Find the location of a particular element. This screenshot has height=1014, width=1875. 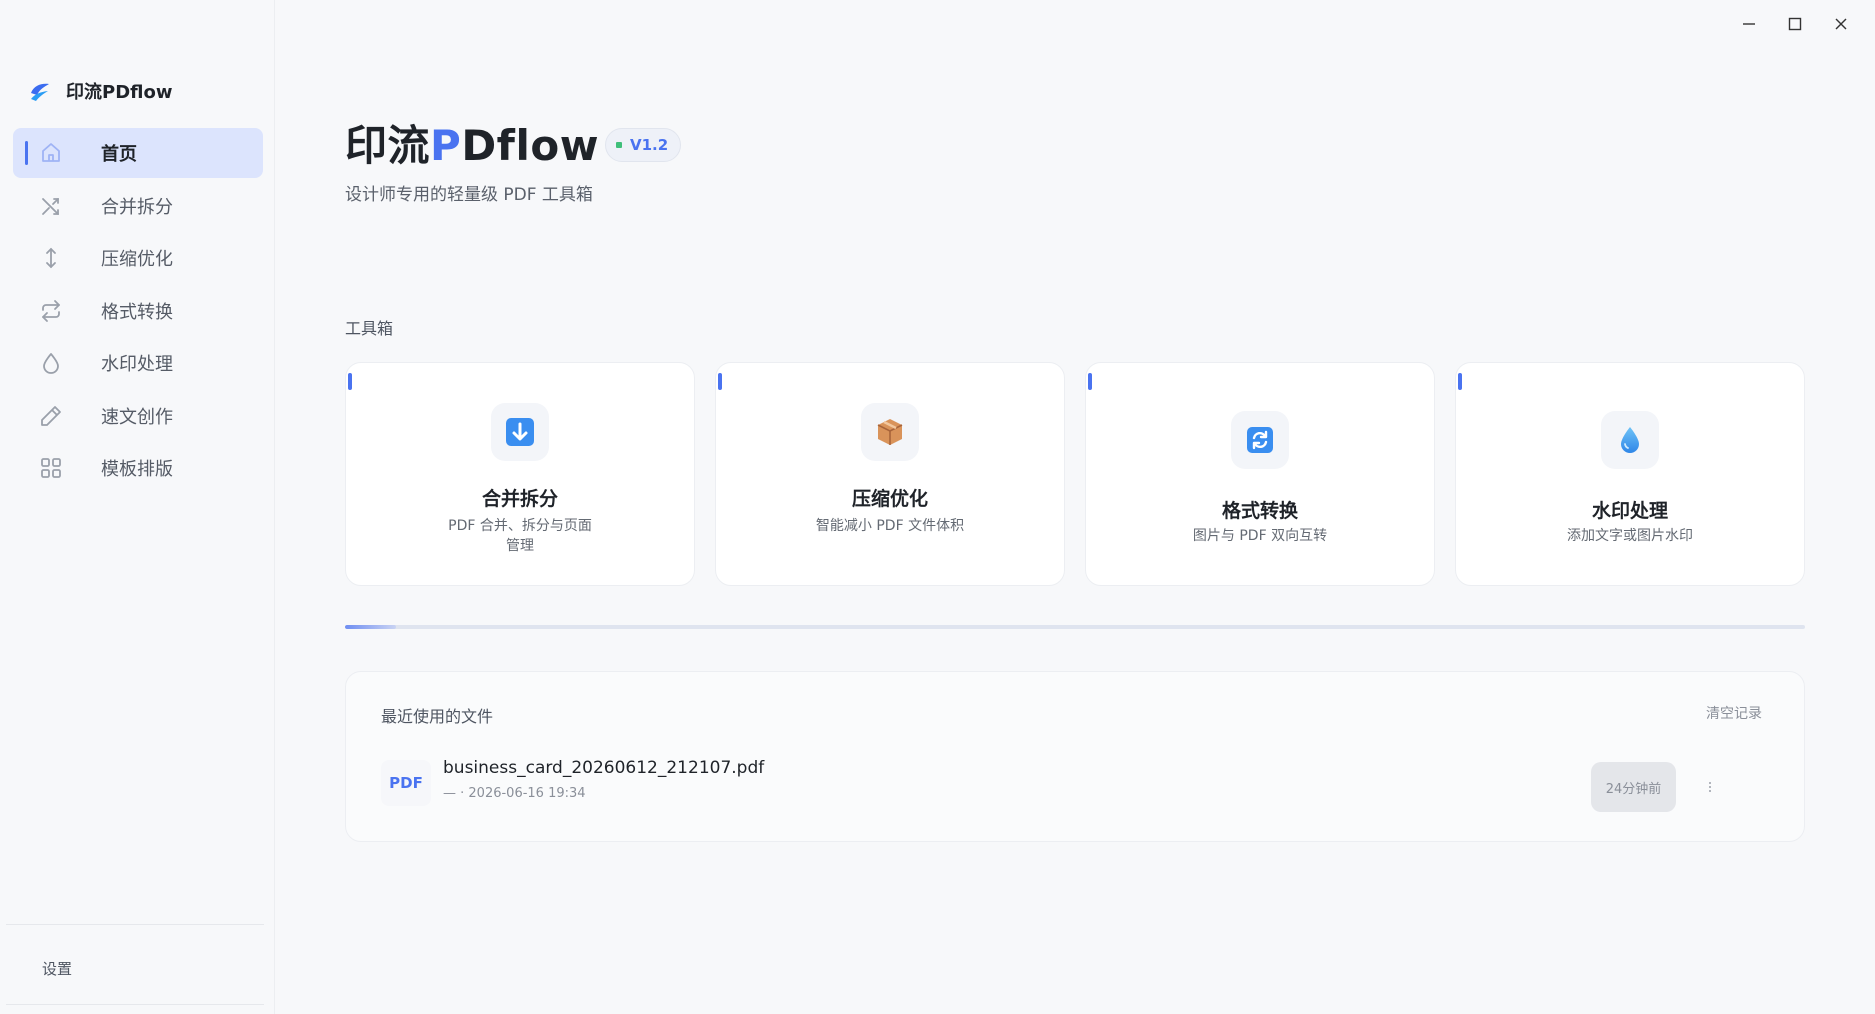

progress-fill is located at coordinates (371, 627).